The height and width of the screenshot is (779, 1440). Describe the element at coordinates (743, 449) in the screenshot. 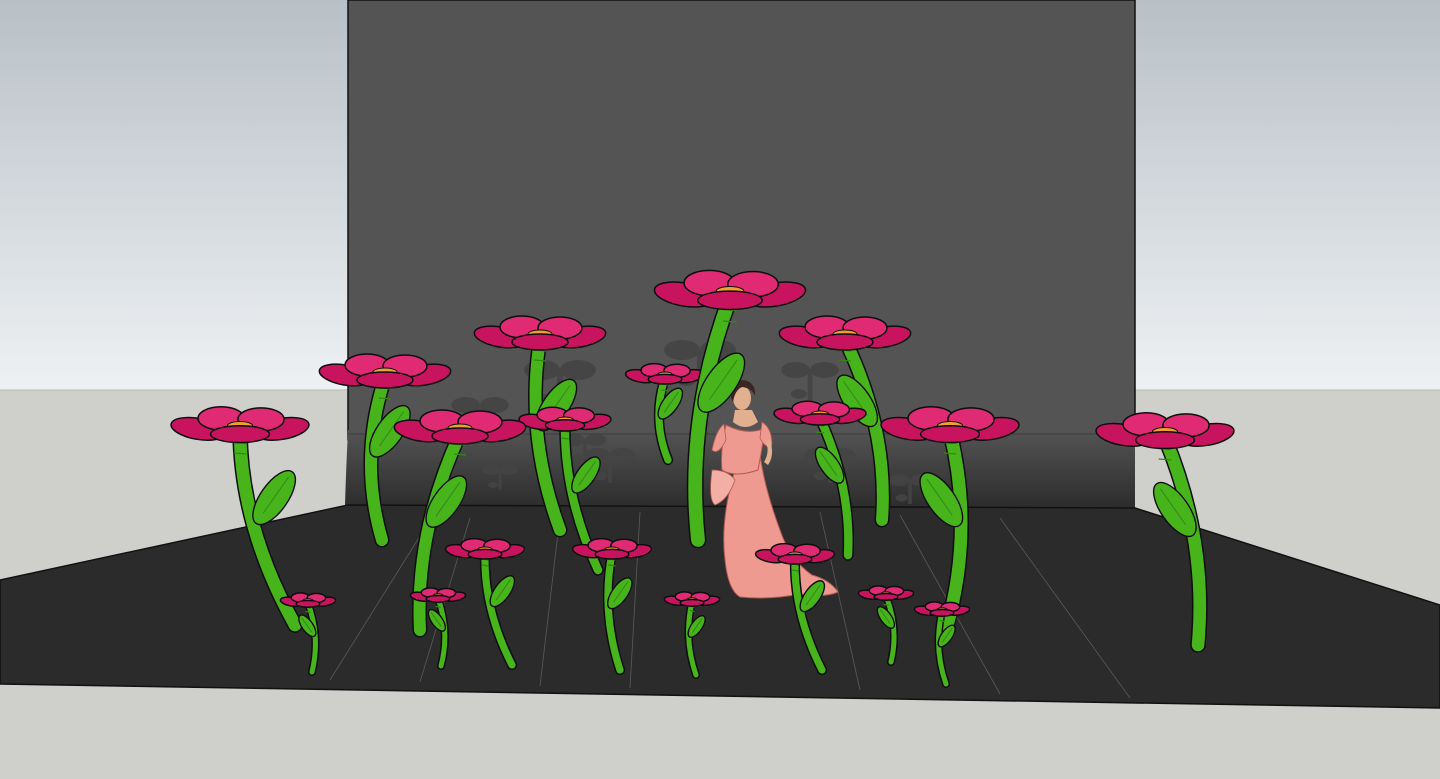

I see `dress-bodice` at that location.